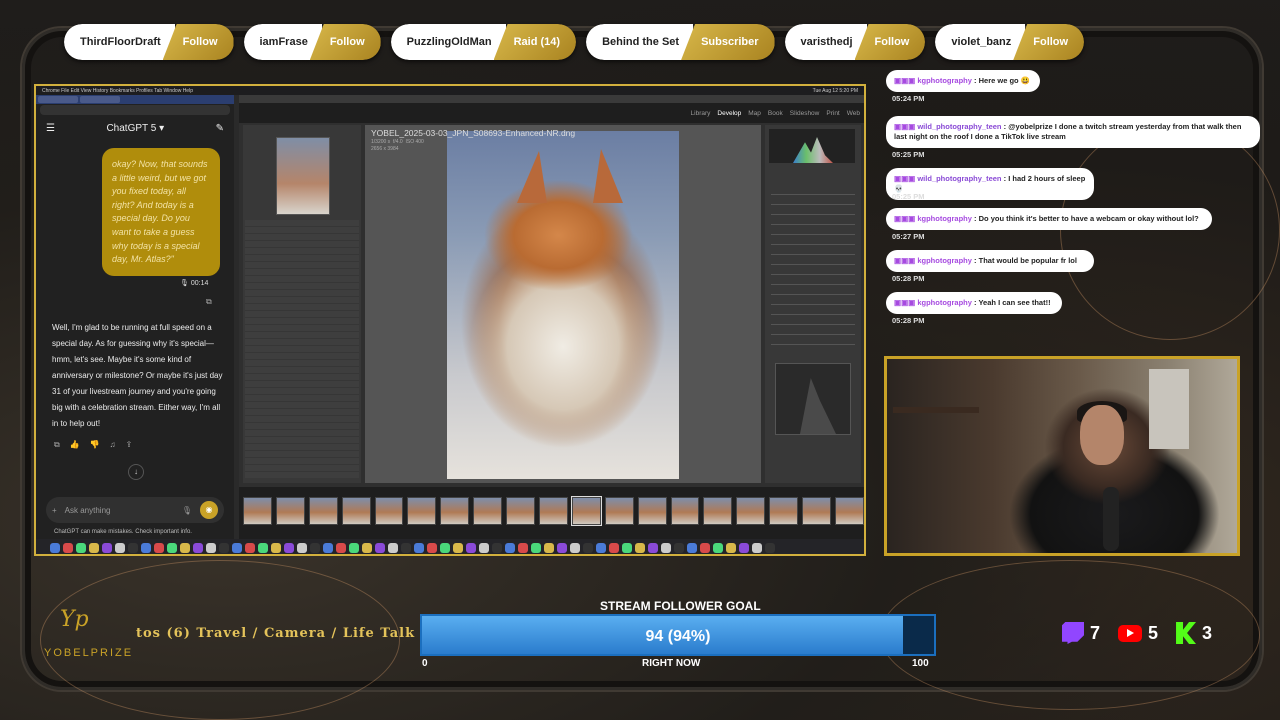 The width and height of the screenshot is (1280, 720). Describe the element at coordinates (220, 128) in the screenshot. I see `new-chat-icon: ✎` at that location.